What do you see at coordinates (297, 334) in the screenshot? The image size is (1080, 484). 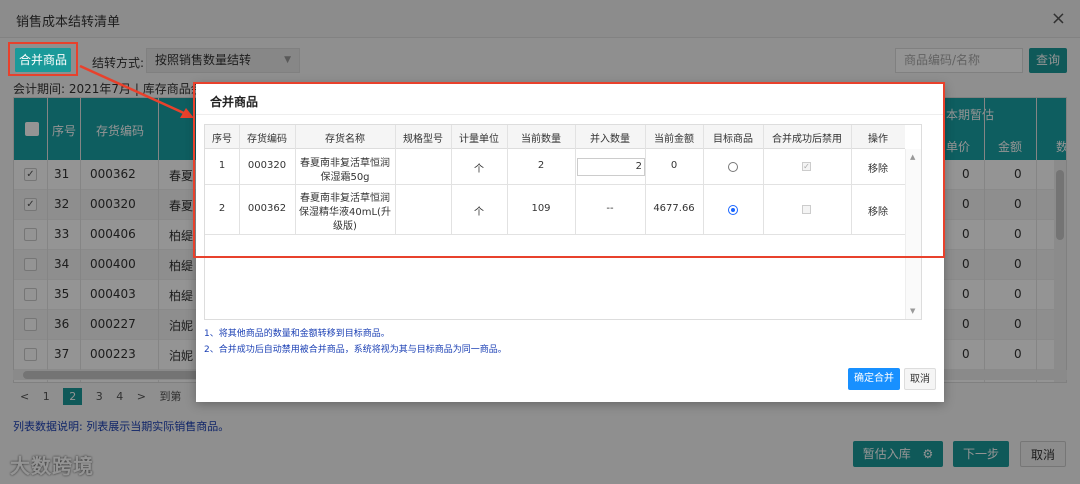 I see `merge-note-1: 1、将其他商品的数量和金额转移到目标商品。` at bounding box center [297, 334].